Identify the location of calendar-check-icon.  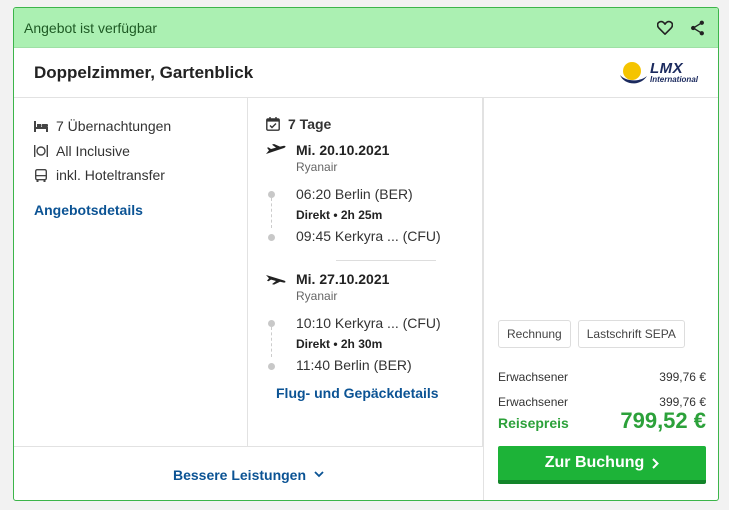
(273, 124).